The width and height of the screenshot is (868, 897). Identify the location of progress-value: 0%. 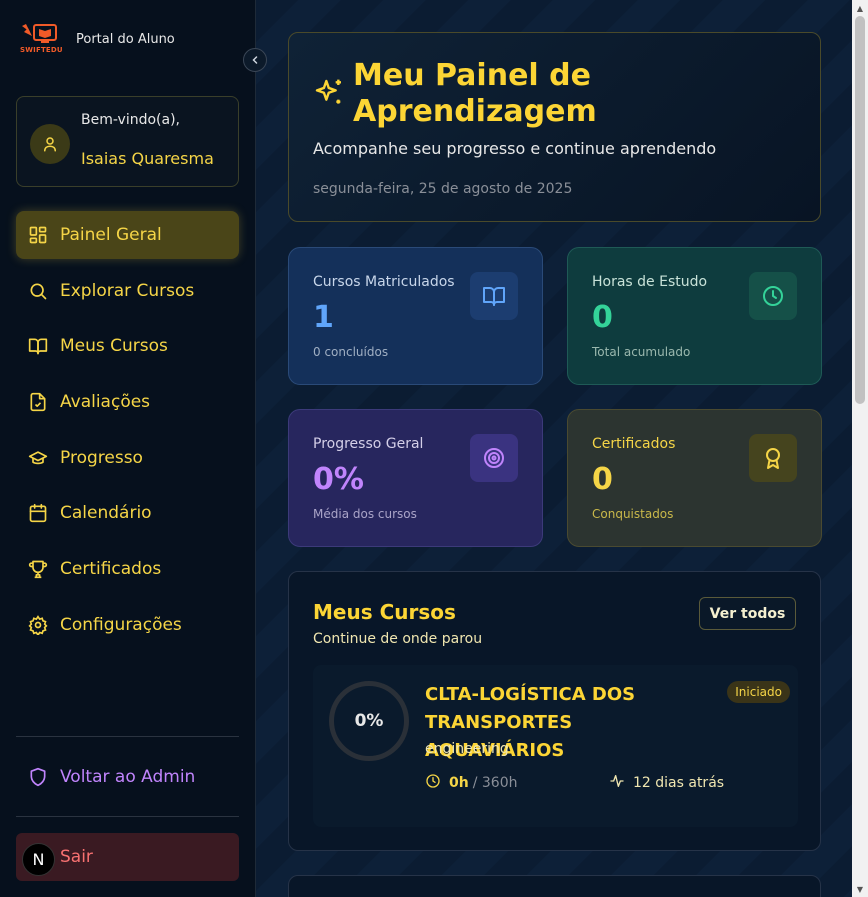
(369, 721).